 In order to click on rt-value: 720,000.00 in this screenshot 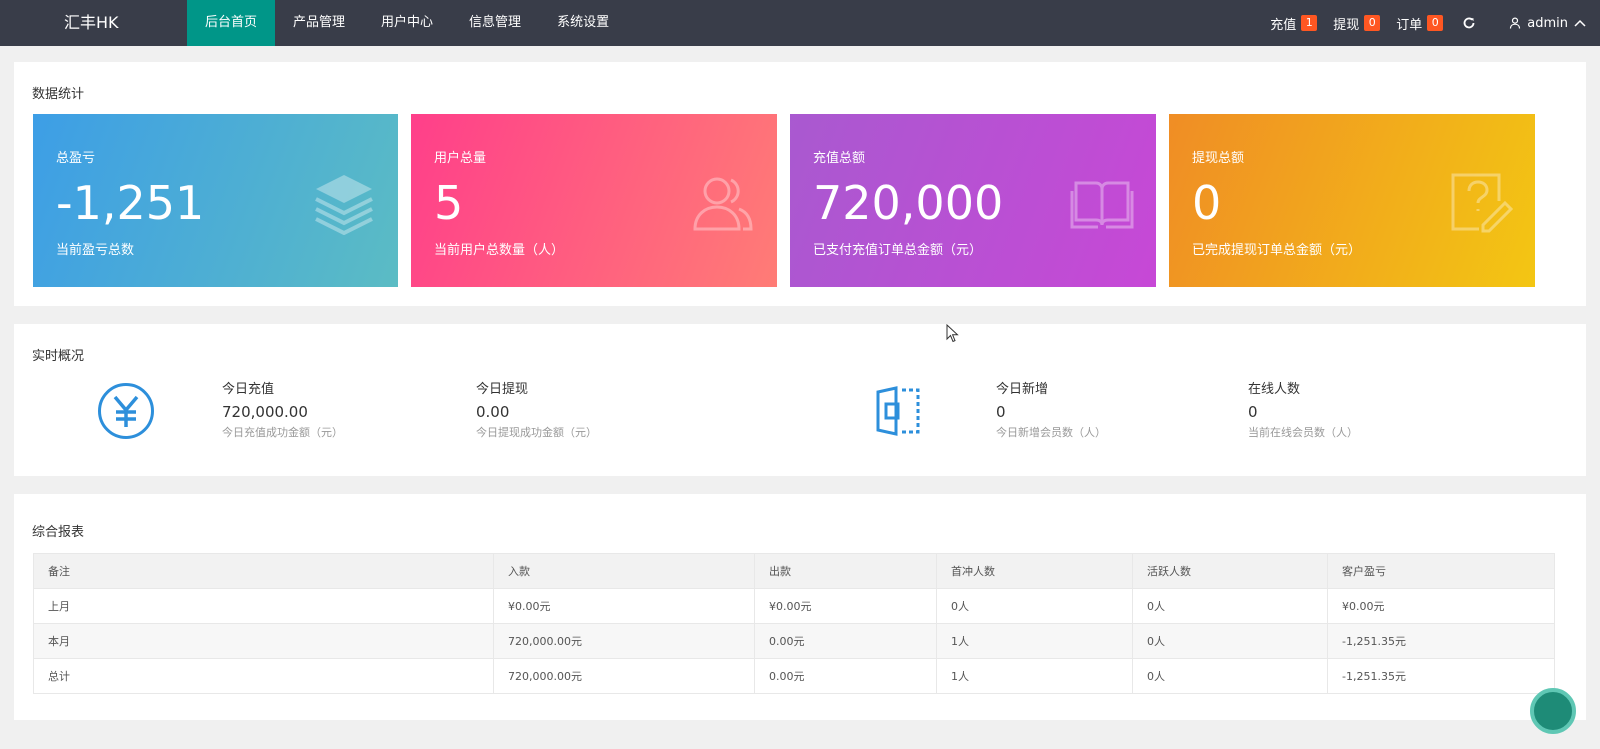, I will do `click(265, 412)`.